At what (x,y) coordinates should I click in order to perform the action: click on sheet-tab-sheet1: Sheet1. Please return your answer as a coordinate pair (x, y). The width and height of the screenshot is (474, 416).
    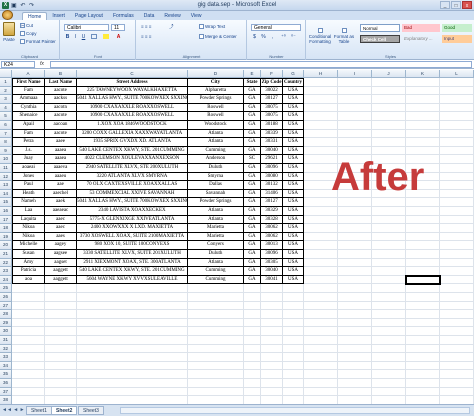
    Looking at the image, I should click on (39, 410).